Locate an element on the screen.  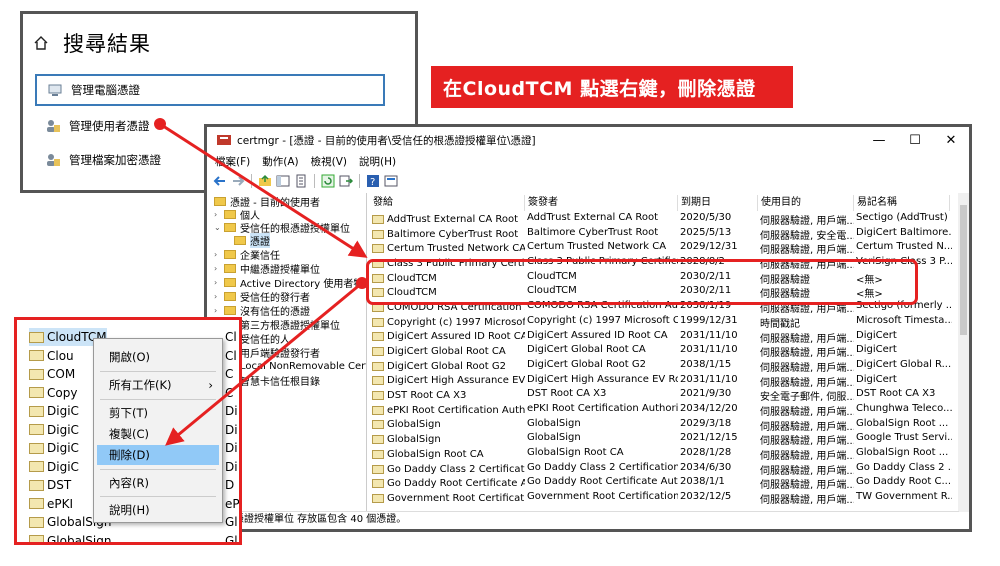
arrow-to-cloudtcm is located at coordinates (261, 188).